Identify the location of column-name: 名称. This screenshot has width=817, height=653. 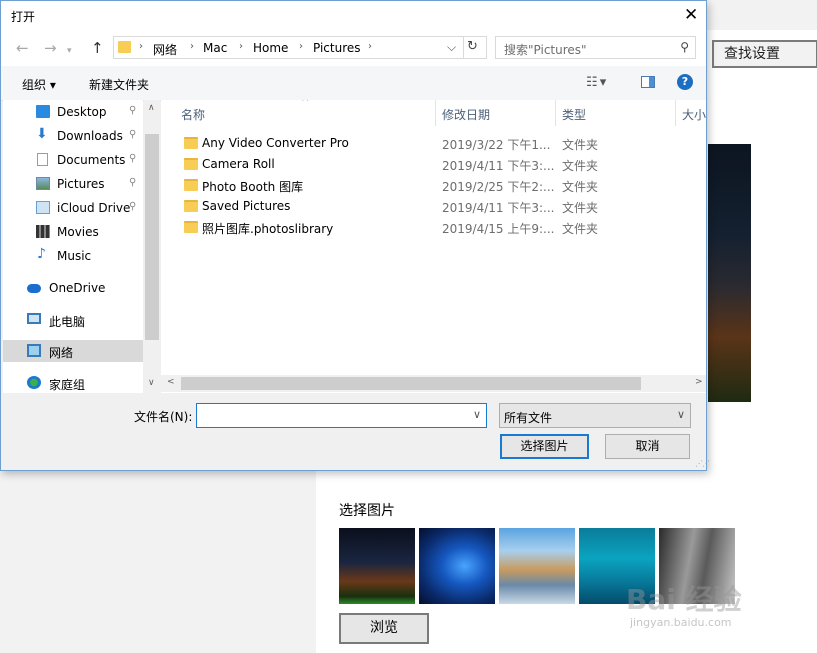
(193, 114).